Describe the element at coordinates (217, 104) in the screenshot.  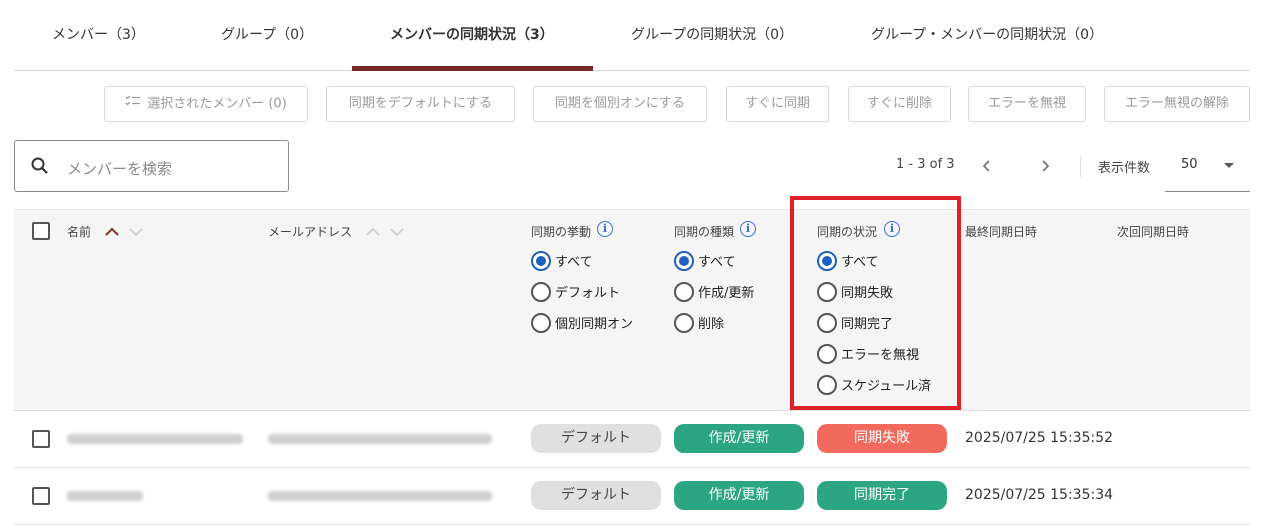
I see `selected-members-label: 選択されたメンバー (0)` at that location.